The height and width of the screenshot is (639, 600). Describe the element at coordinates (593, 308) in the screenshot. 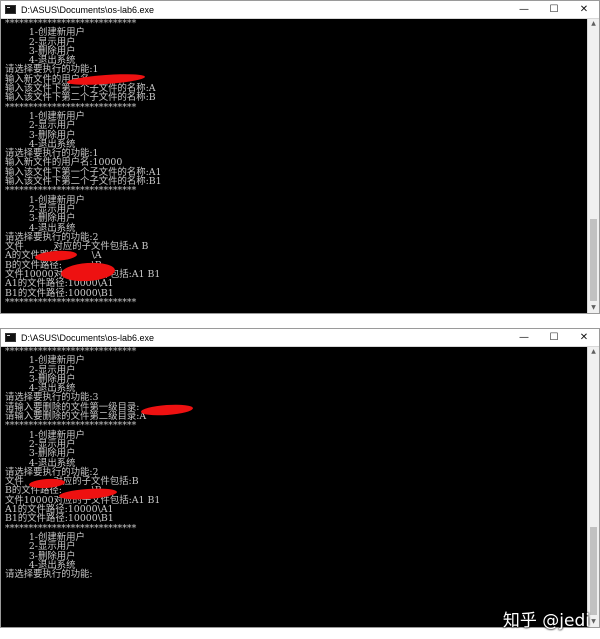

I see `scroll-down-arrow-icon: ▼` at that location.